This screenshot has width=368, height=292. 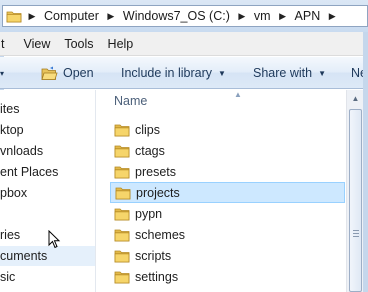 I want to click on list-item: ctags, so click(x=227, y=150).